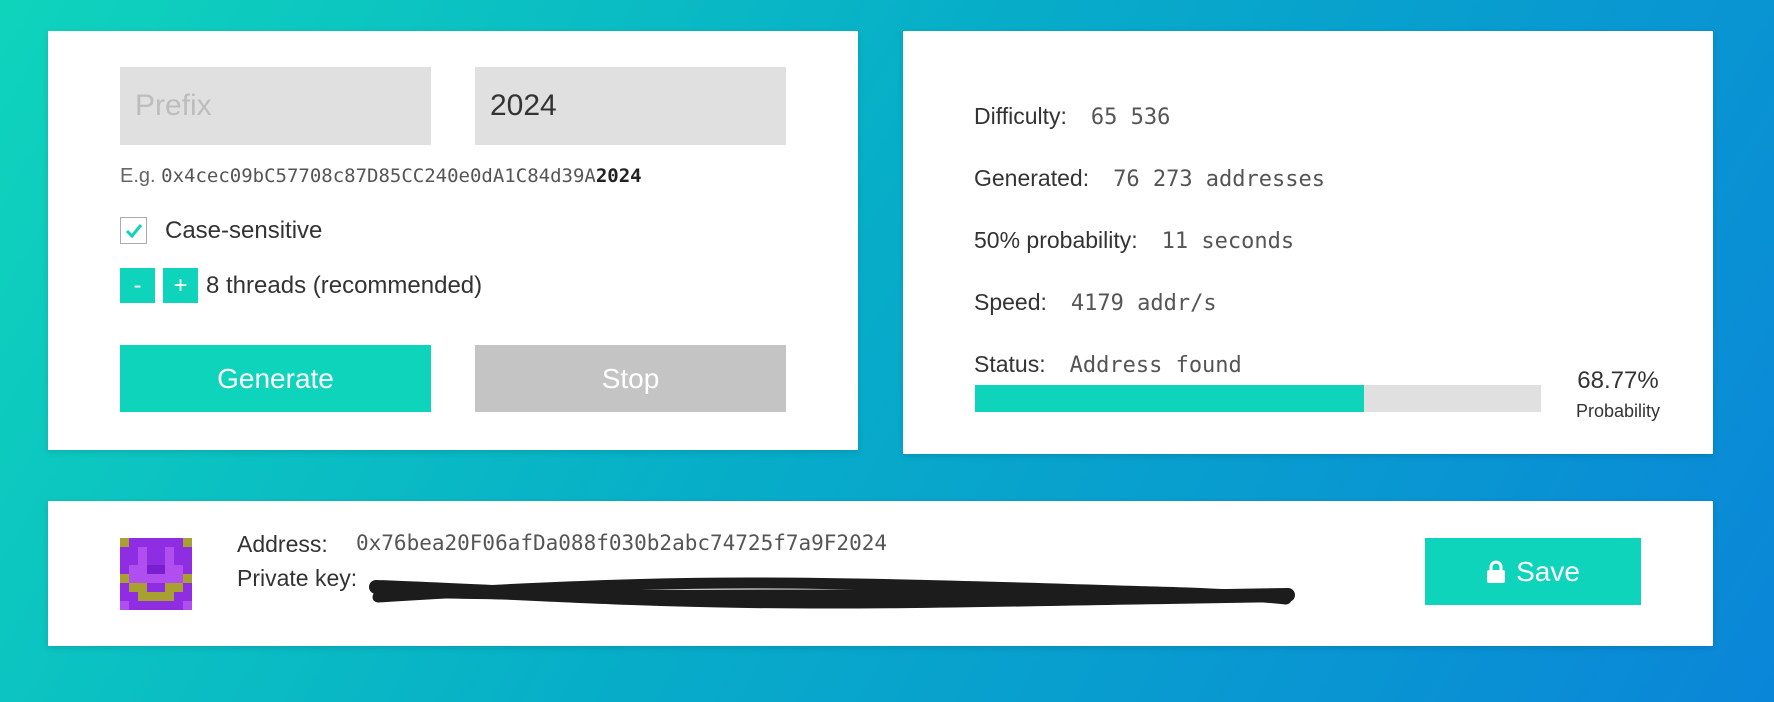 The height and width of the screenshot is (702, 1774). What do you see at coordinates (1020, 116) in the screenshot?
I see `difficulty-label: Difficulty:` at bounding box center [1020, 116].